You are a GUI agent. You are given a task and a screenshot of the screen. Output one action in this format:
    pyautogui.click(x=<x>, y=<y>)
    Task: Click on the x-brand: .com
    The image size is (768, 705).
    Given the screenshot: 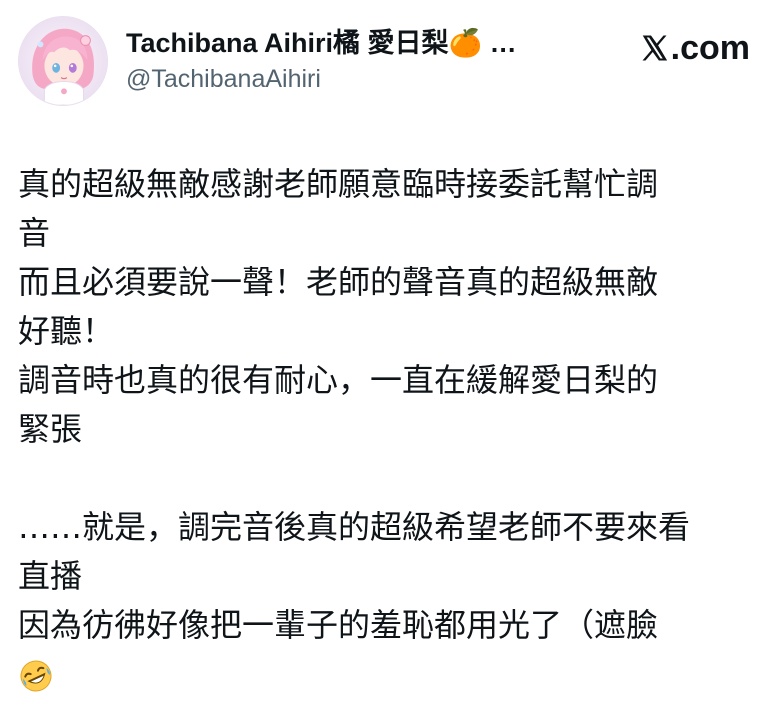 What is the action you would take?
    pyautogui.click(x=694, y=48)
    